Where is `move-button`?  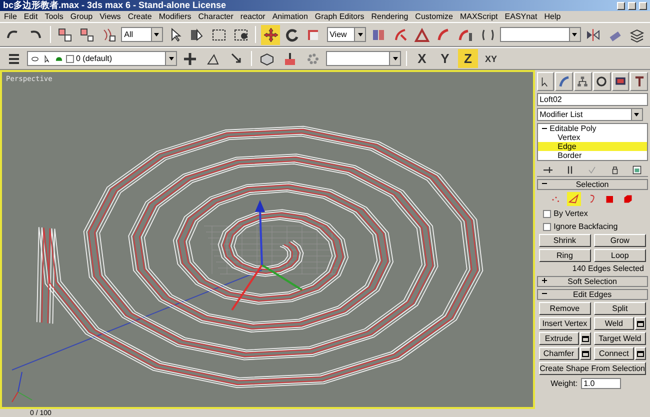 move-button is located at coordinates (270, 34).